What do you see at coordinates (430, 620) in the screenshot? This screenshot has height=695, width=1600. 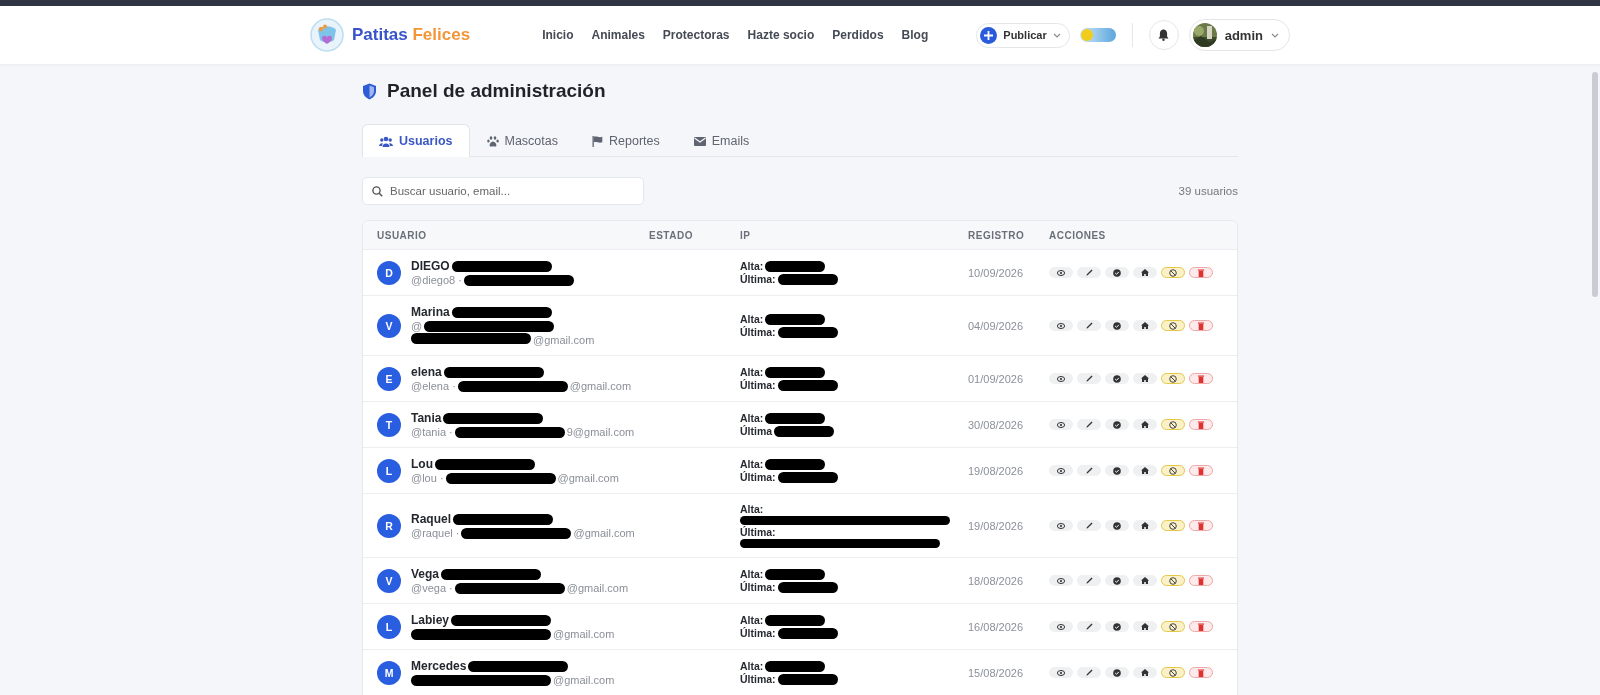 I see `user-name: Labiey` at bounding box center [430, 620].